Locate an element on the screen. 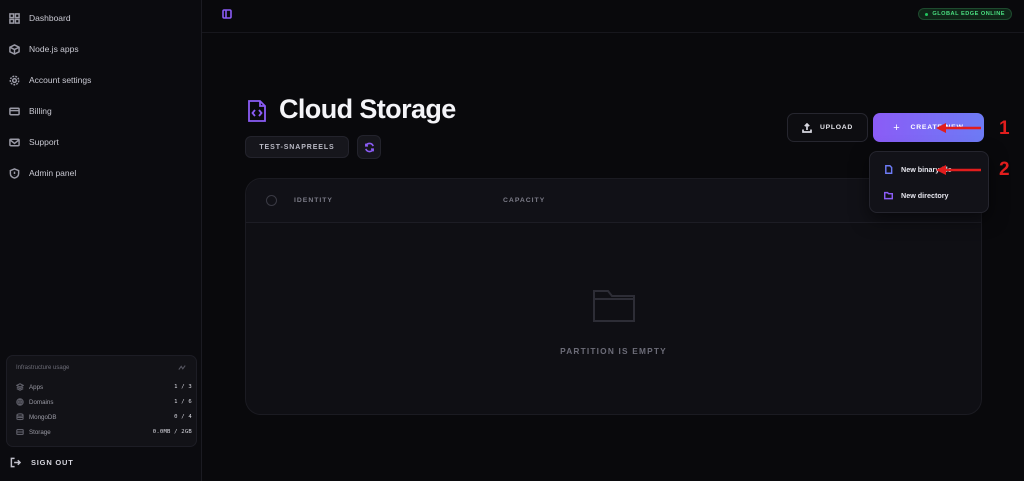 Image resolution: width=1024 pixels, height=481 pixels. empty-folder-icon is located at coordinates (614, 306).